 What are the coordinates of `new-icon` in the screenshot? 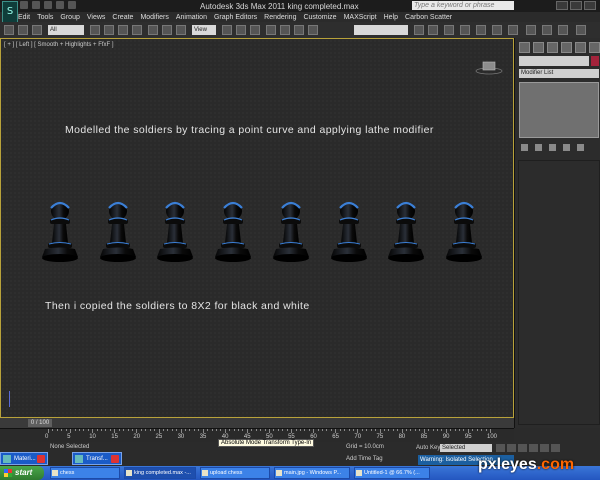 It's located at (24, 5).